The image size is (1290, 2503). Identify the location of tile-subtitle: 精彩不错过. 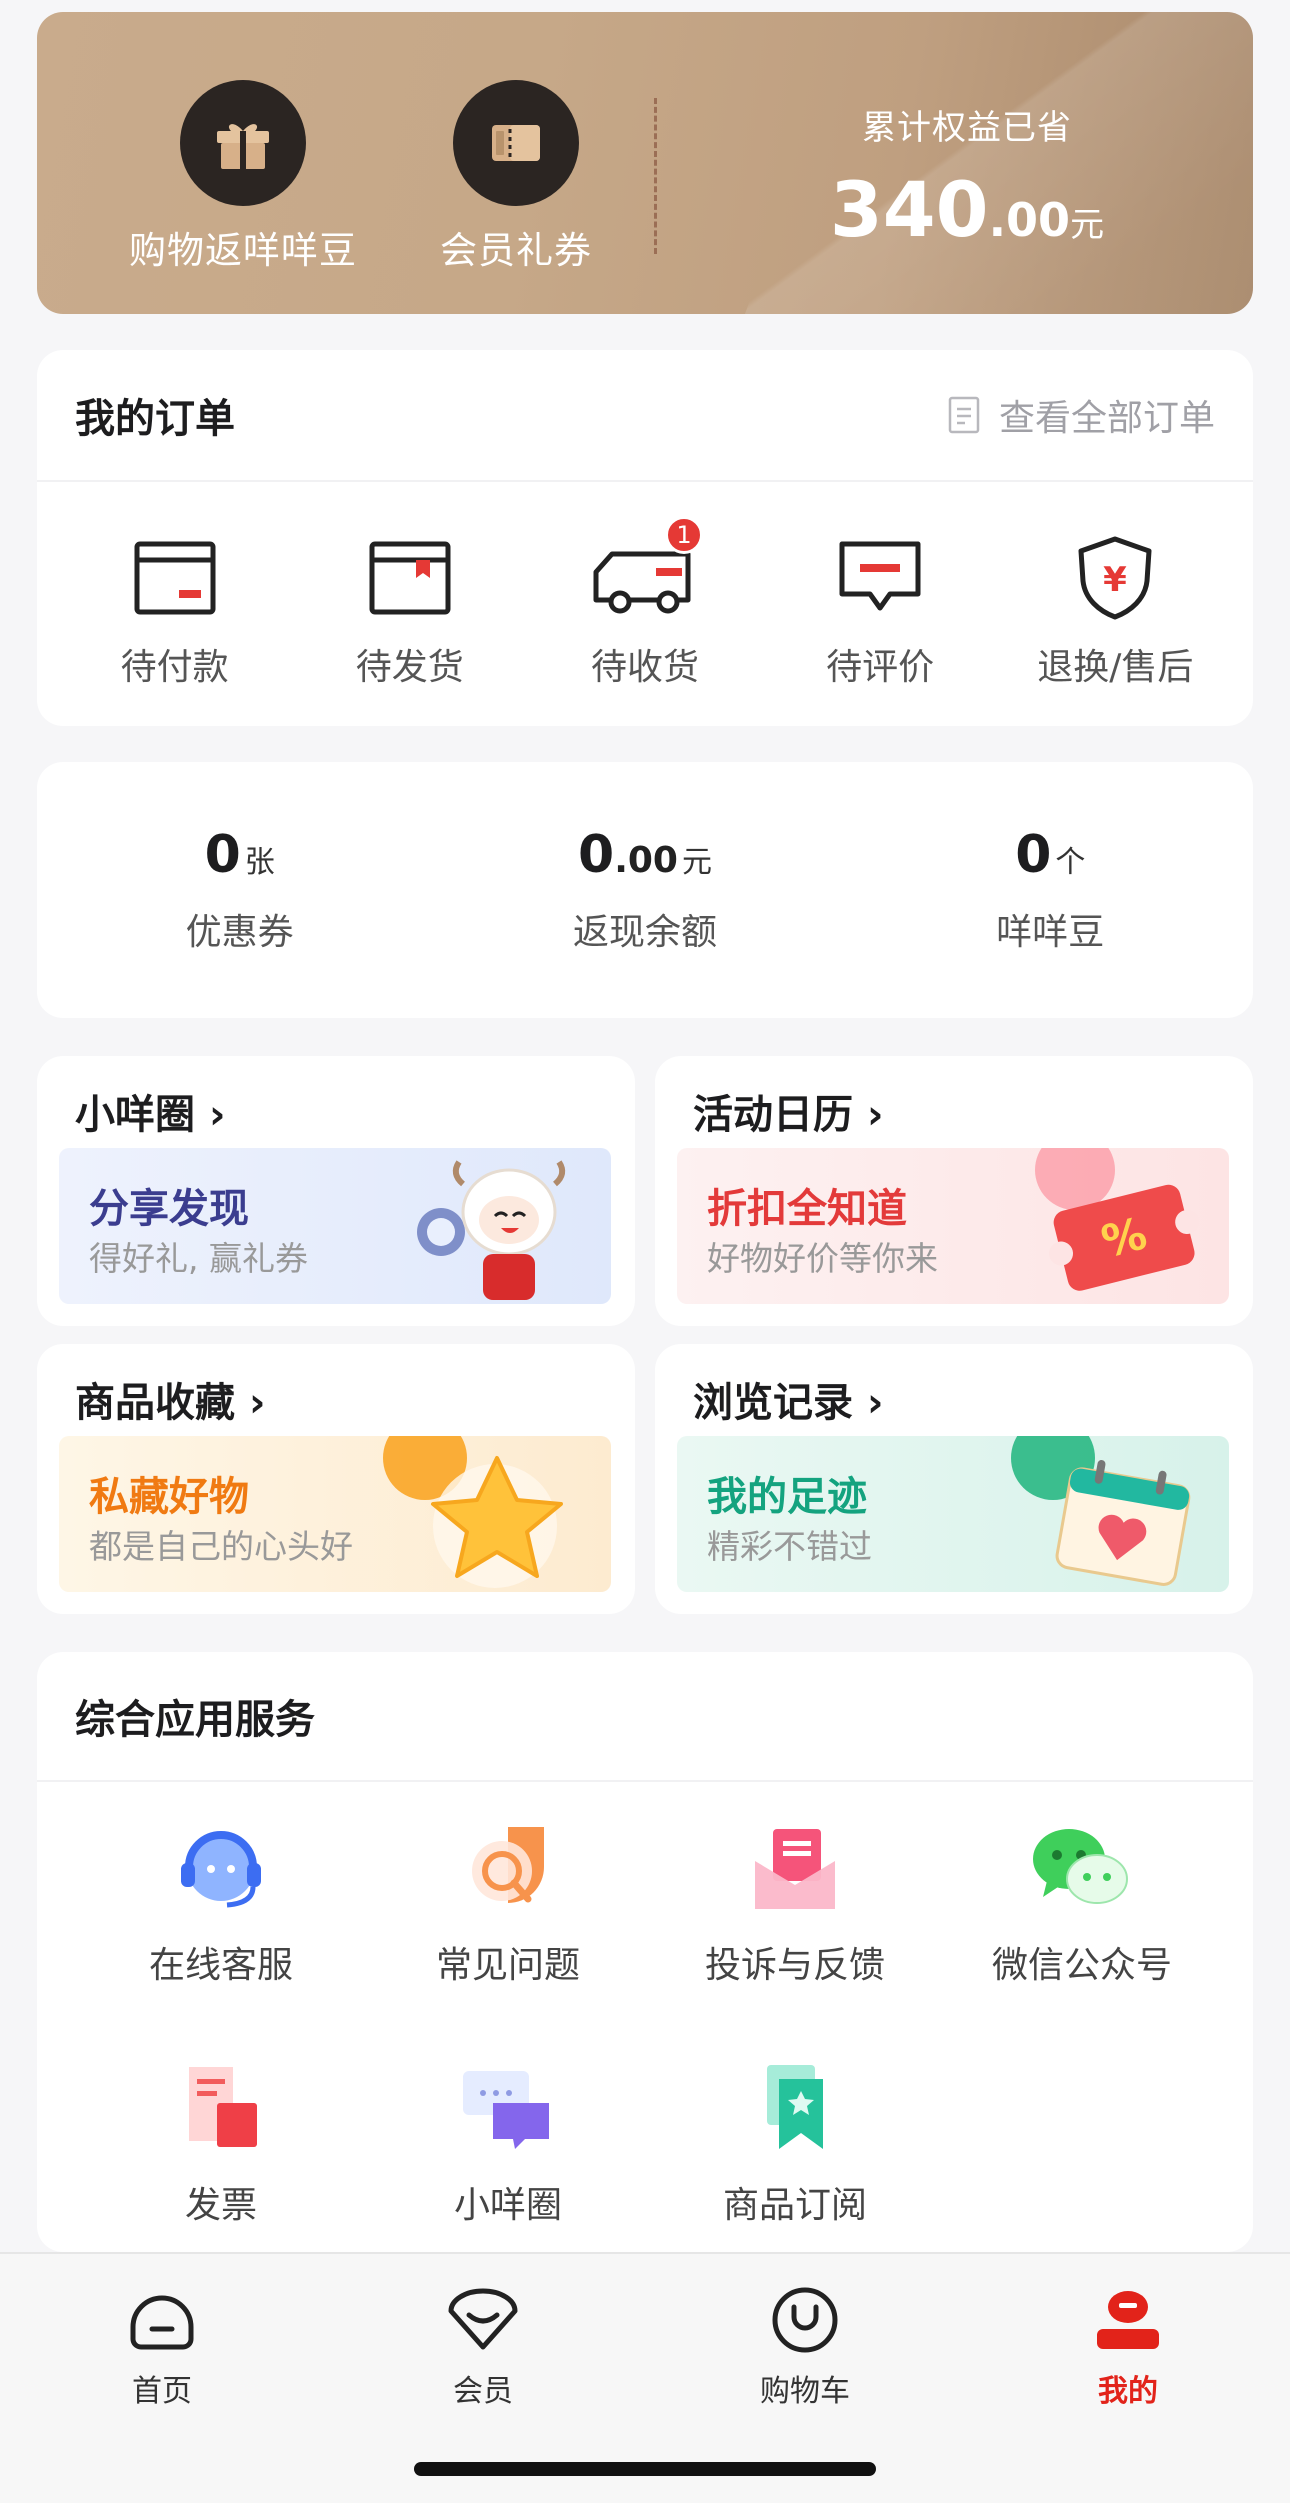
(789, 1546).